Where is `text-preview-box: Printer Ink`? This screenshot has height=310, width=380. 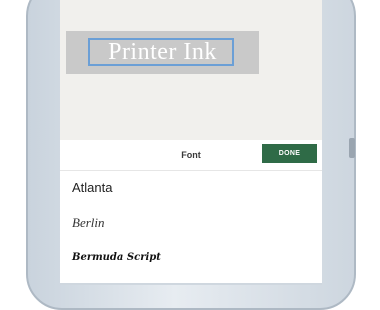
text-preview-box: Printer Ink is located at coordinates (162, 52).